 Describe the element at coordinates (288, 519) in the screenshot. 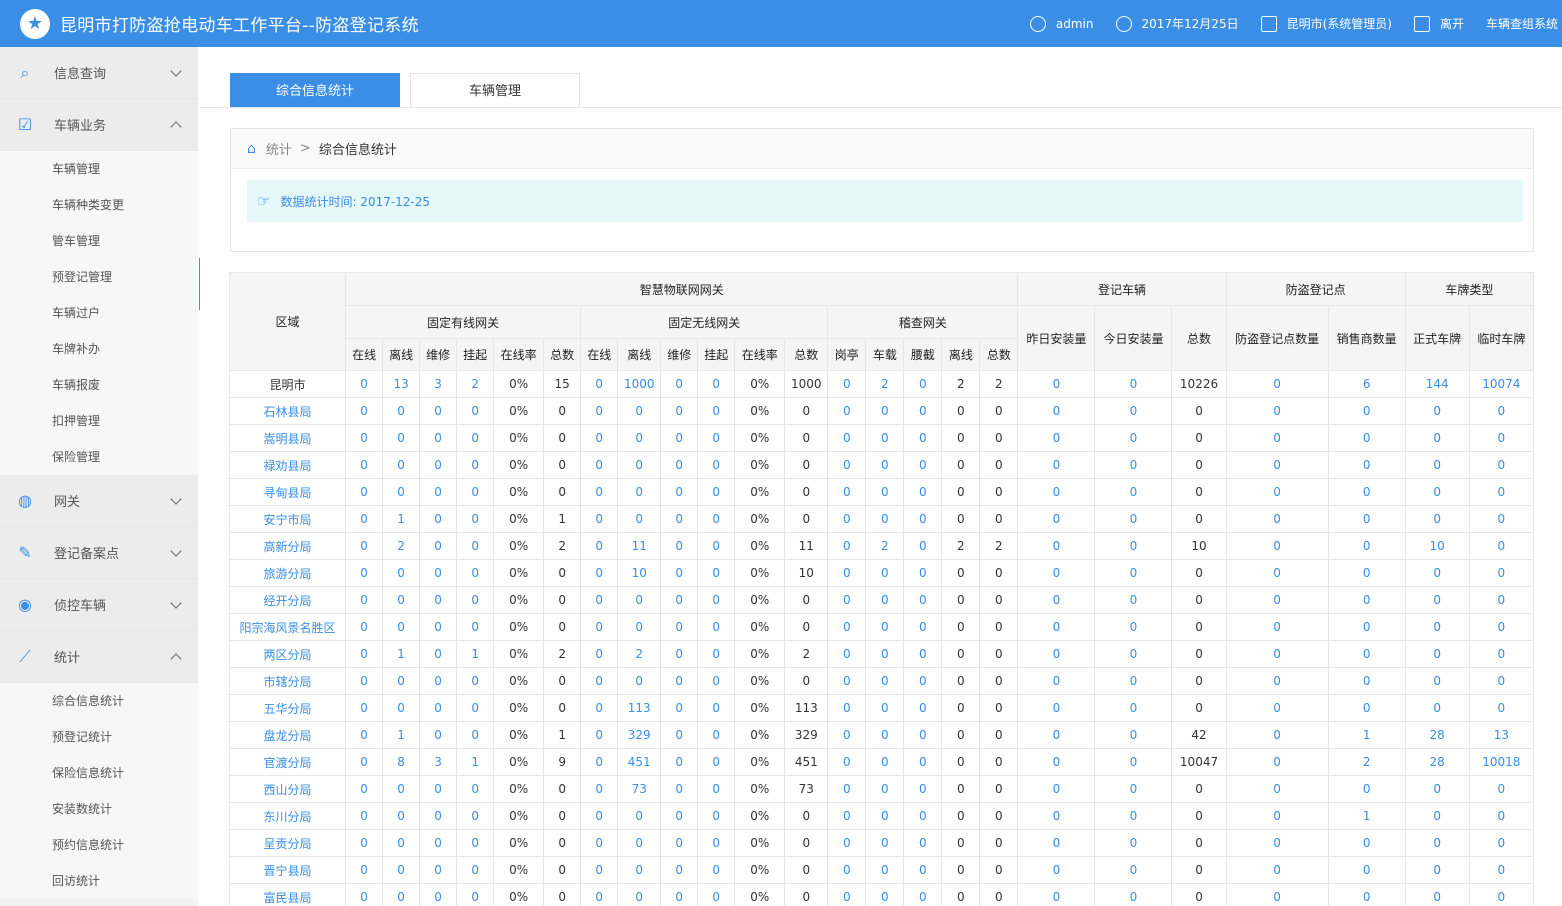

I see `region-link: 安宁市局` at that location.